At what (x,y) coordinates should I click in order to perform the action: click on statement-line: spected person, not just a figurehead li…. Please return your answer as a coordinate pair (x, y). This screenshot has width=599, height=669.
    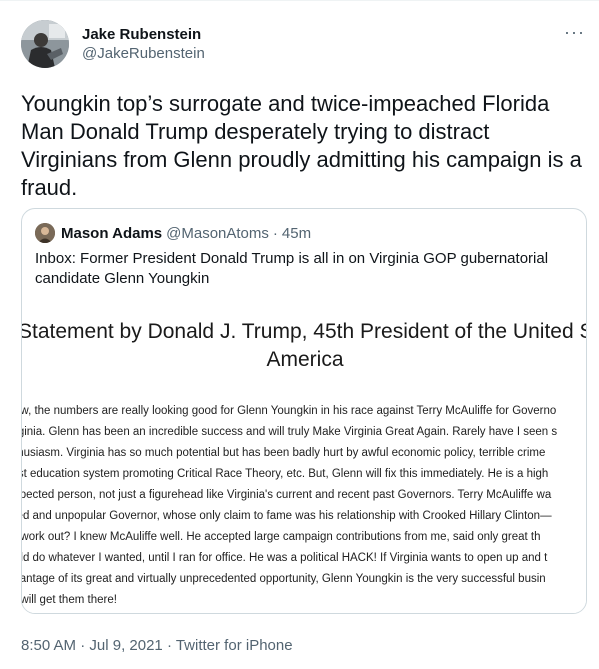
    Looking at the image, I should click on (287, 495).